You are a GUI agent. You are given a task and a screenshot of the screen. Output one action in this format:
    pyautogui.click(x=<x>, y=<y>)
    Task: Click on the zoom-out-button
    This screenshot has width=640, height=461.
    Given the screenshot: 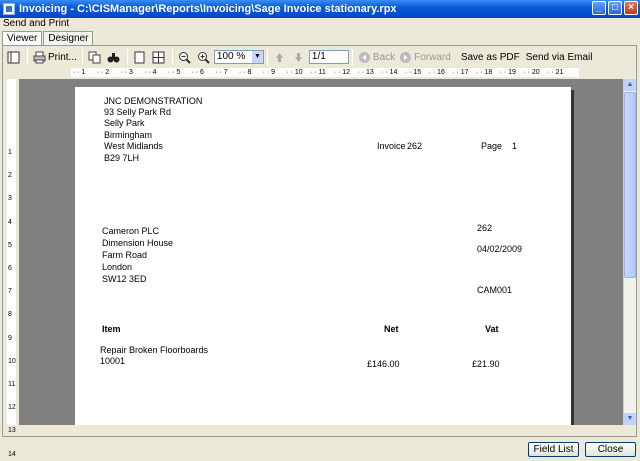 What is the action you would take?
    pyautogui.click(x=185, y=57)
    